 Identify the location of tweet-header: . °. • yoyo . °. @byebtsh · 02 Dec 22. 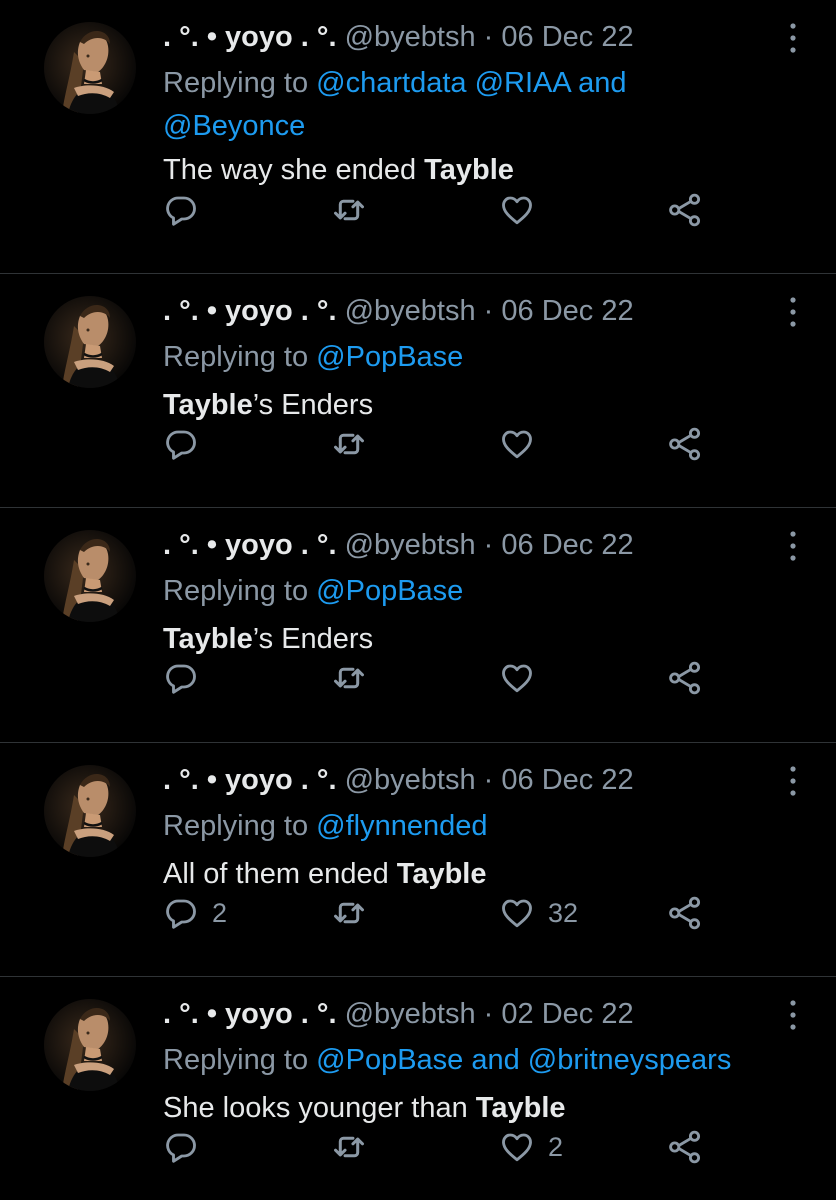
(398, 1014).